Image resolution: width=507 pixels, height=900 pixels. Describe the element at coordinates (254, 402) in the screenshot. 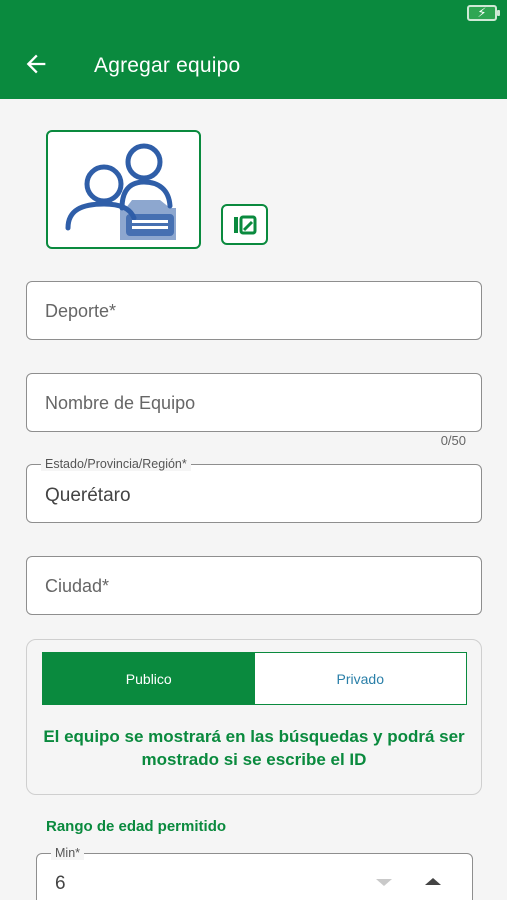

I see `team-name-field: Nombre de Equipo` at that location.